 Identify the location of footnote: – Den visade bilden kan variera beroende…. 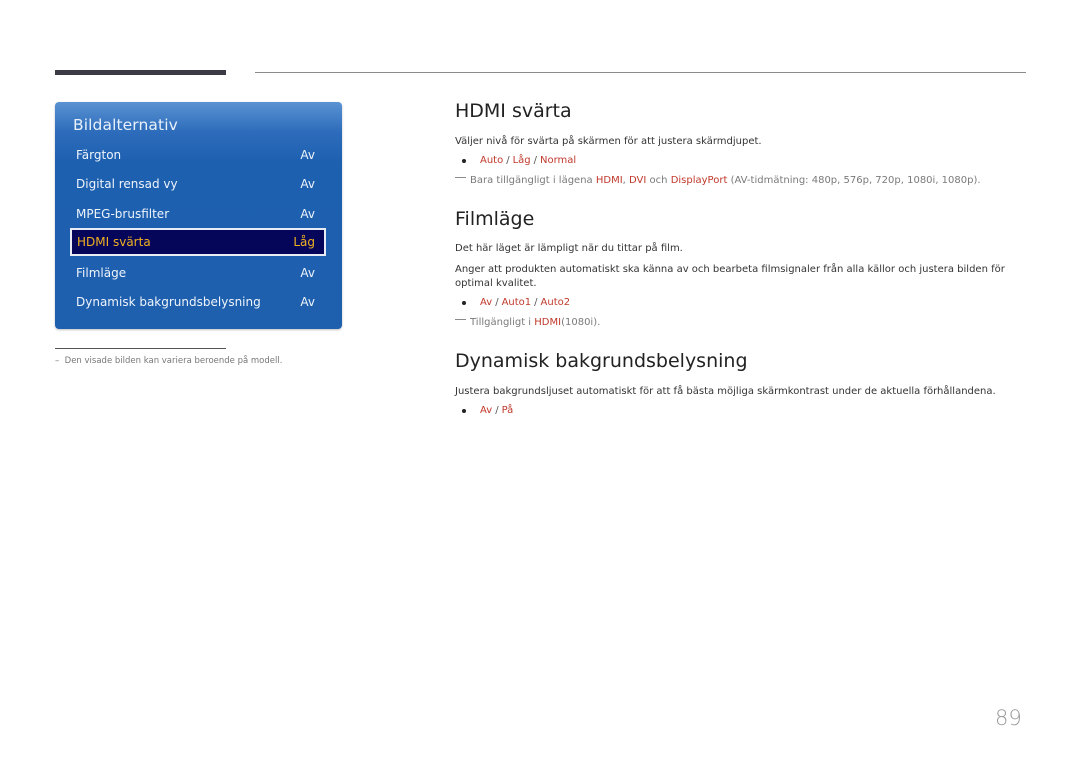
(168, 361).